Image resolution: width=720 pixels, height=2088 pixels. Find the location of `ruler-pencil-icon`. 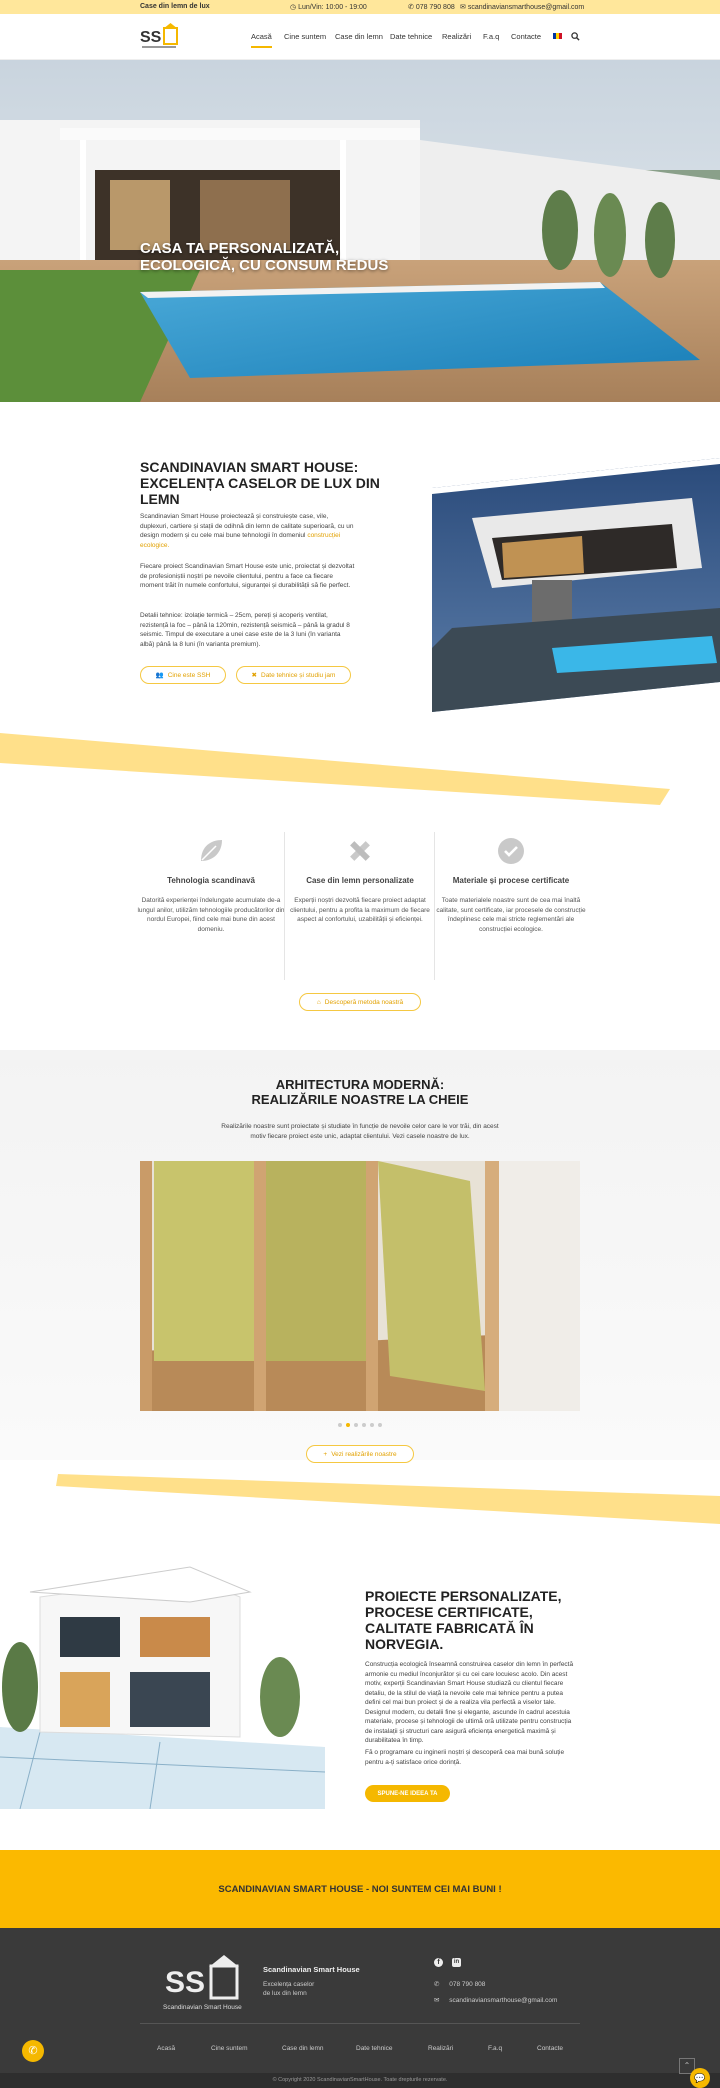

ruler-pencil-icon is located at coordinates (360, 851).